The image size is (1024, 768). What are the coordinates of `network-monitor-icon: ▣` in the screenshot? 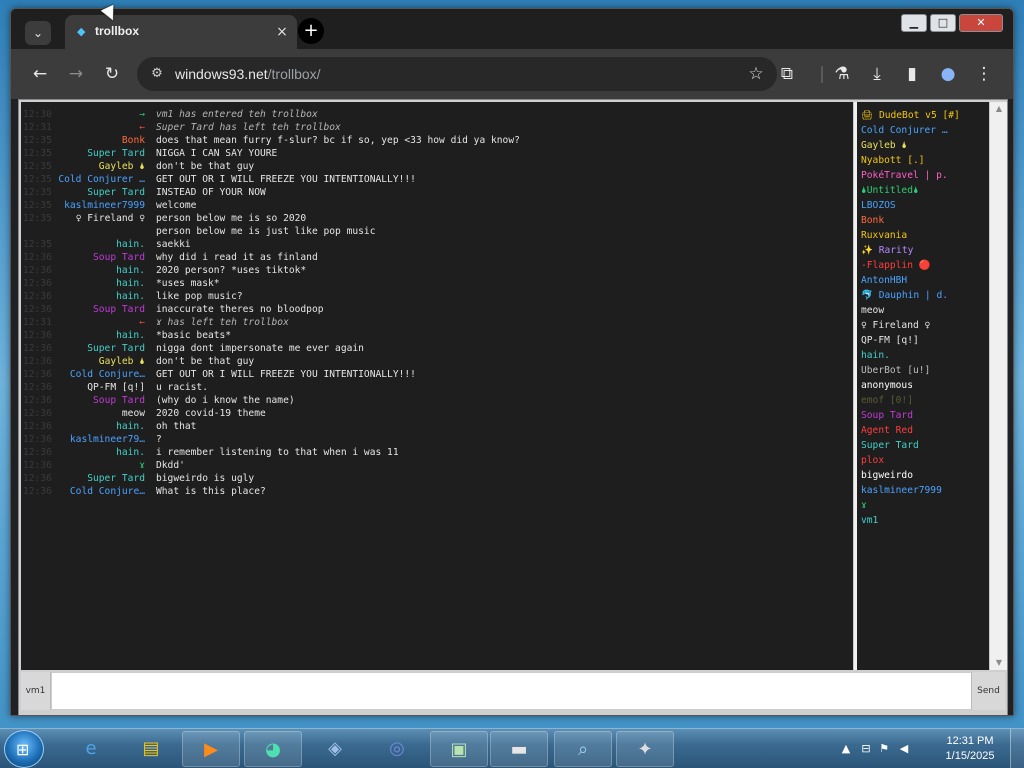 It's located at (459, 749).